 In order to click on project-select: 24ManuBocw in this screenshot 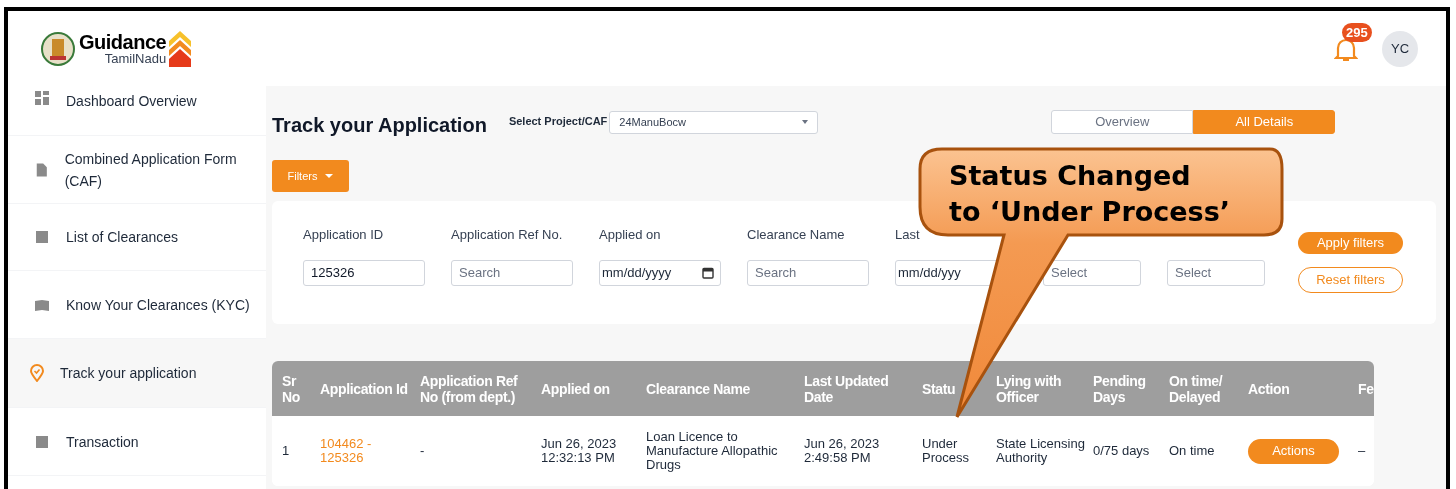, I will do `click(714, 122)`.